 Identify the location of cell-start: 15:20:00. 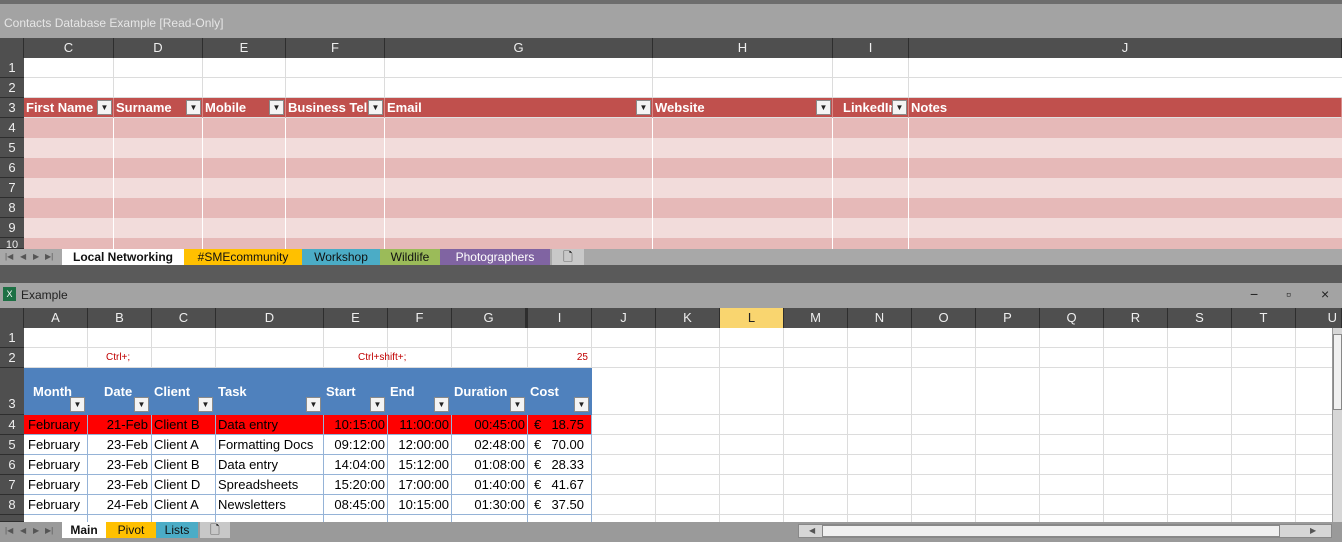
(354, 484).